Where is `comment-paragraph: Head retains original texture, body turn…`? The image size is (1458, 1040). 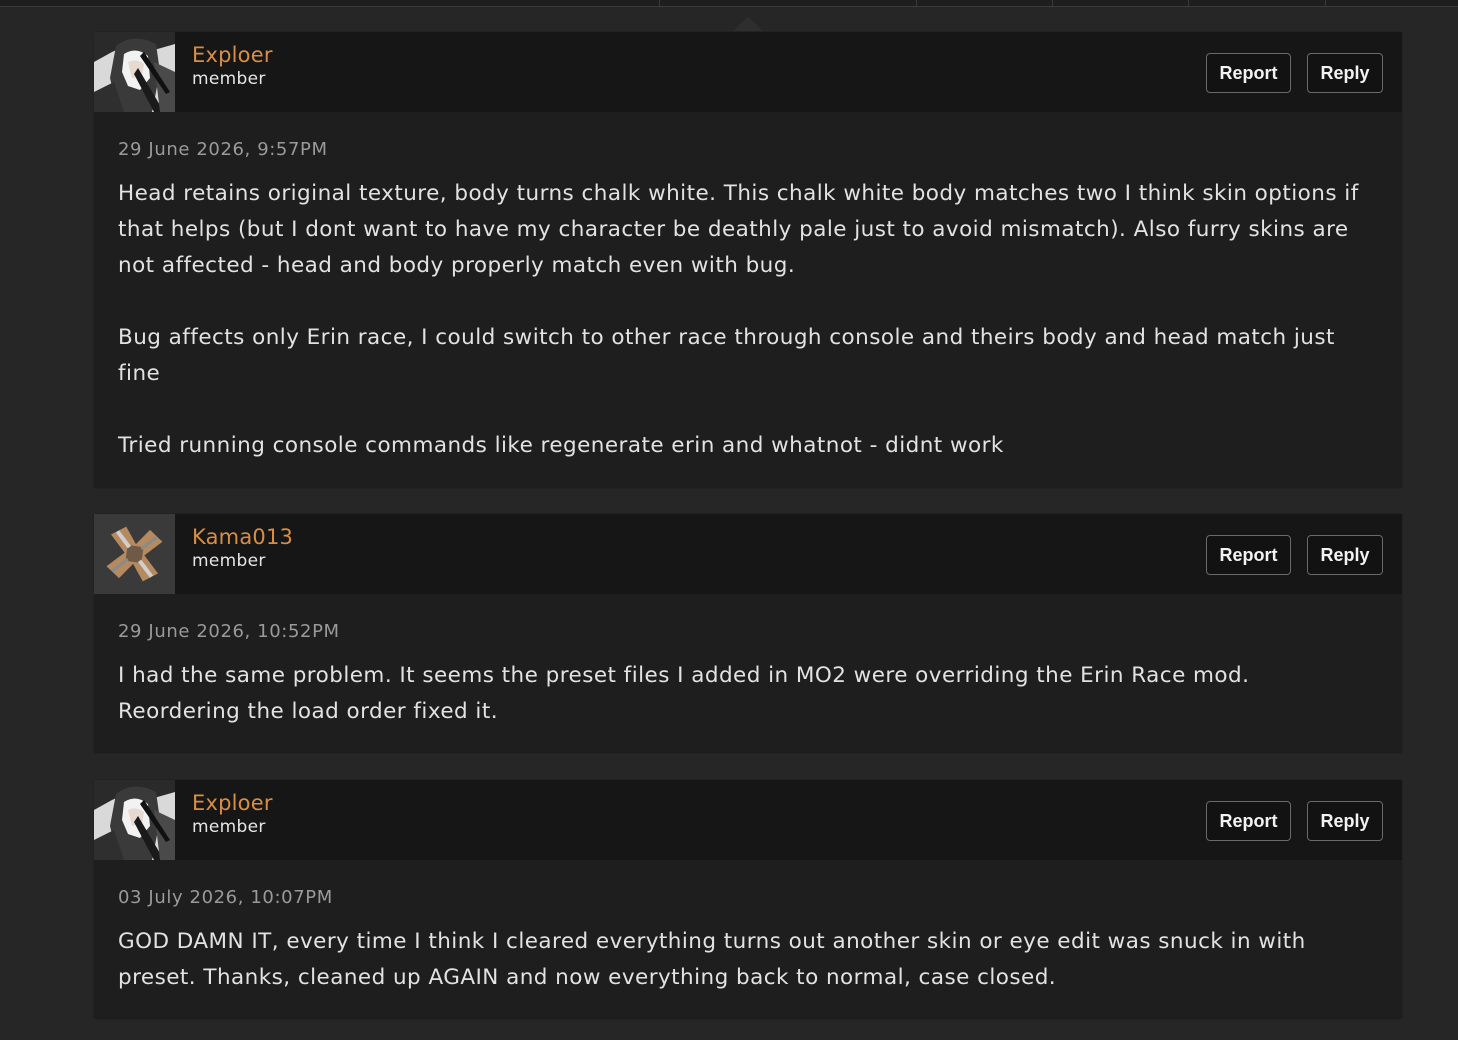
comment-paragraph: Head retains original texture, body turn… is located at coordinates (738, 229).